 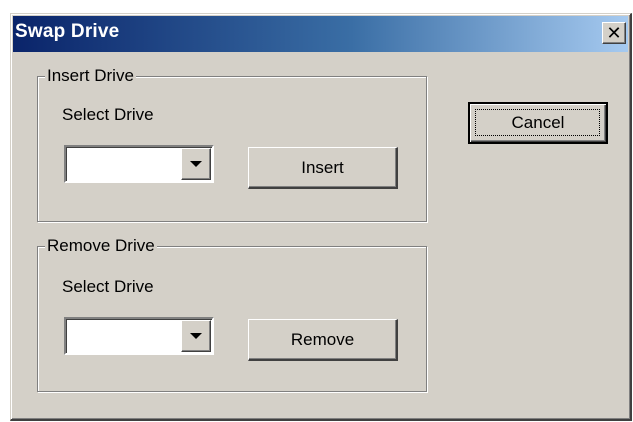 I want to click on insert-drive-select, so click(x=139, y=164).